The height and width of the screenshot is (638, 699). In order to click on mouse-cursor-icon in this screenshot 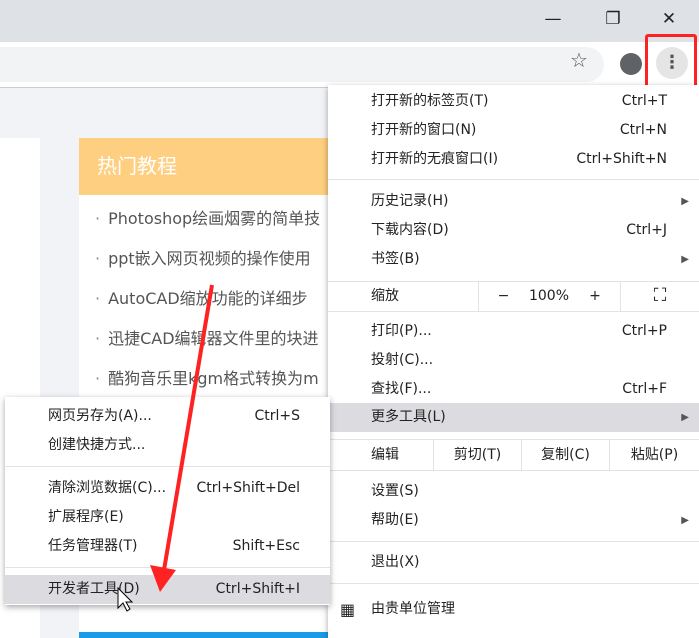, I will do `click(125, 599)`.